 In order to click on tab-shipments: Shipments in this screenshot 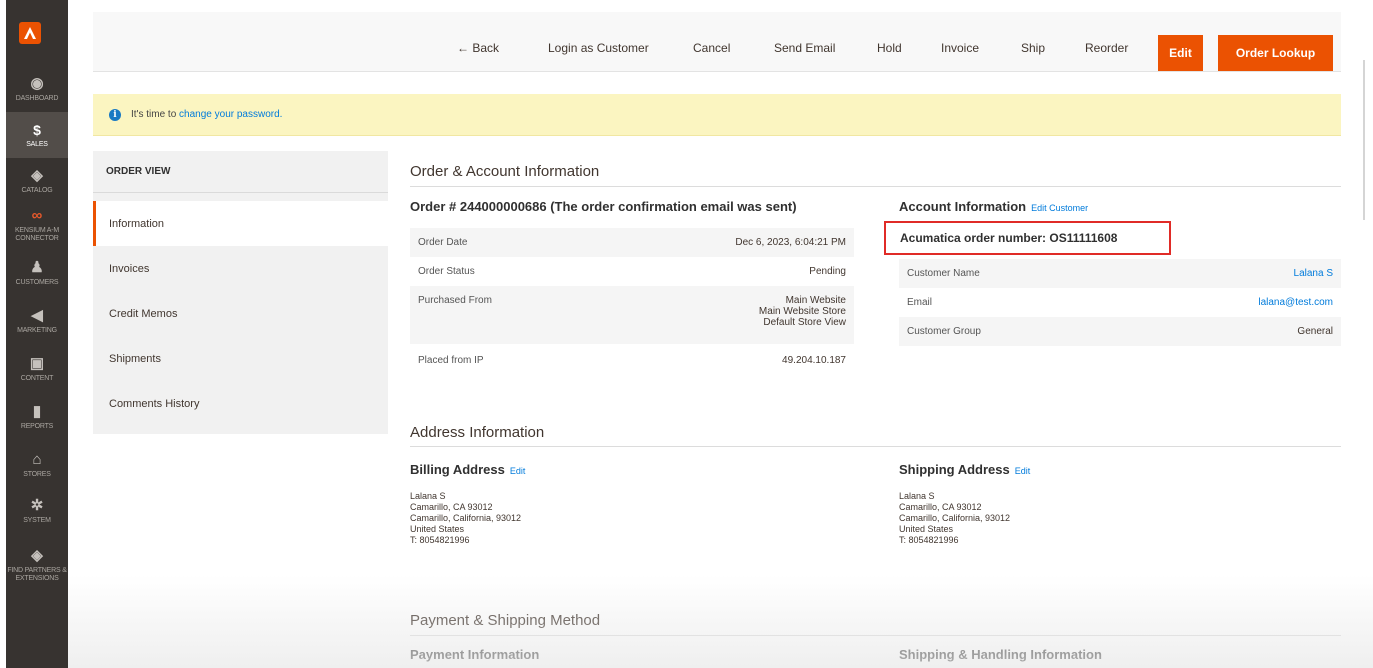, I will do `click(240, 358)`.